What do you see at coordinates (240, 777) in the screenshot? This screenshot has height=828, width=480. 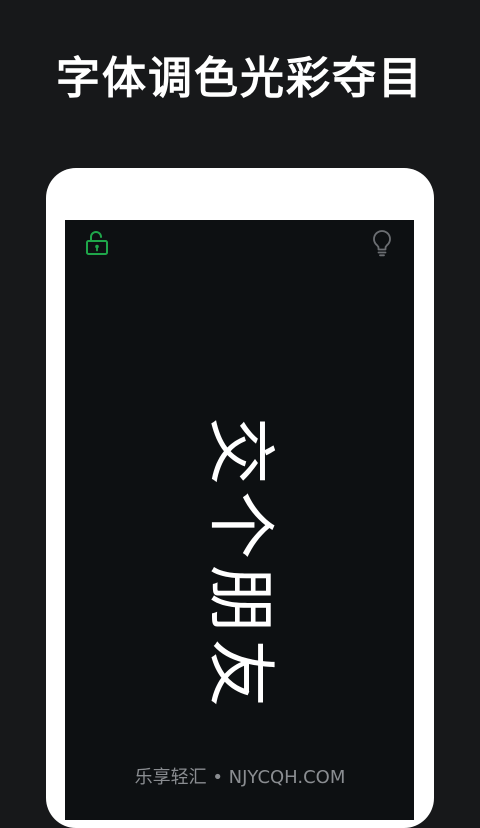 I see `watermark-text: 乐享轻汇 • NJYCQH.COM` at bounding box center [240, 777].